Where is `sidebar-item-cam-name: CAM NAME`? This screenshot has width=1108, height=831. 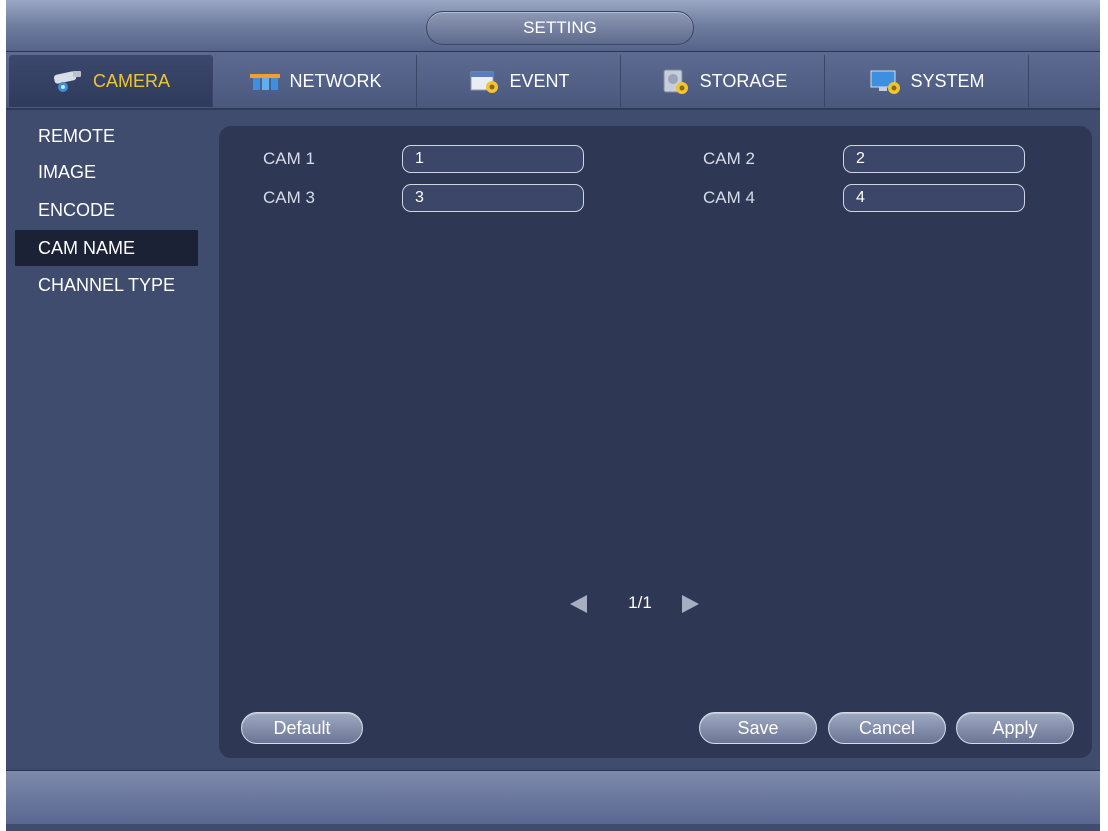
sidebar-item-cam-name: CAM NAME is located at coordinates (106, 248).